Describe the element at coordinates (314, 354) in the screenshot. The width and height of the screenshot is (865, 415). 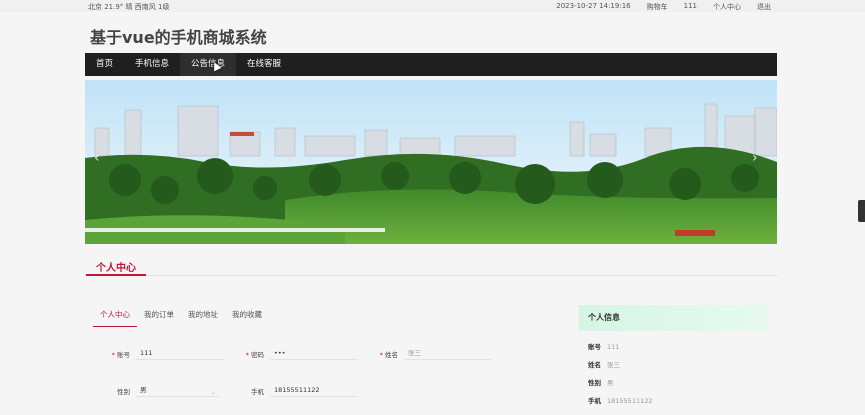
I see `password-input: •••` at that location.